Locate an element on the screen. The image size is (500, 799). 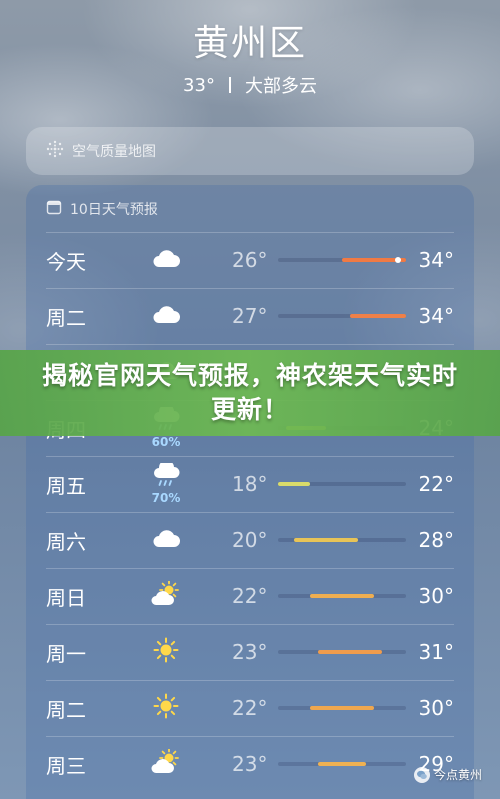
forecast-row: 周日 22° 30° is located at coordinates (250, 596).